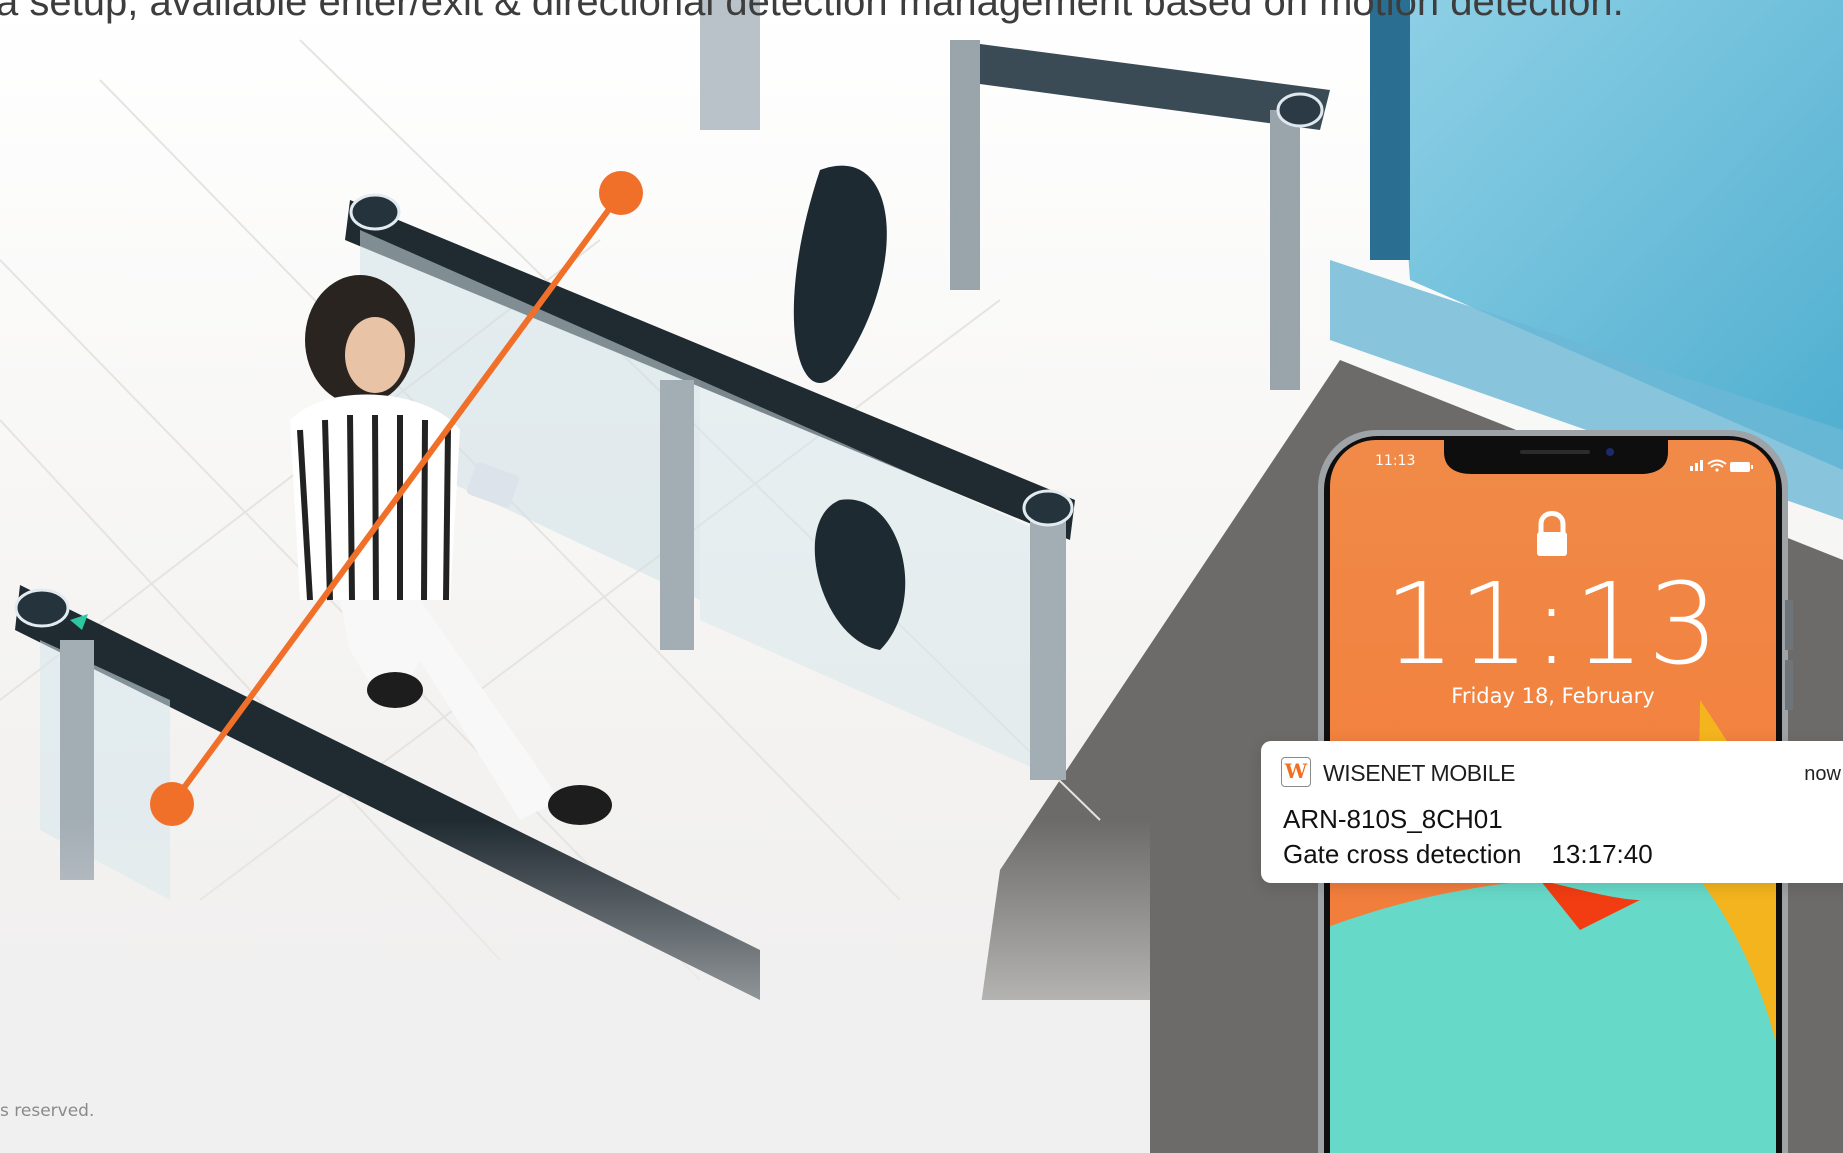 This screenshot has height=1153, width=1843. I want to click on lock-screen-clock: 11:13, so click(1553, 625).